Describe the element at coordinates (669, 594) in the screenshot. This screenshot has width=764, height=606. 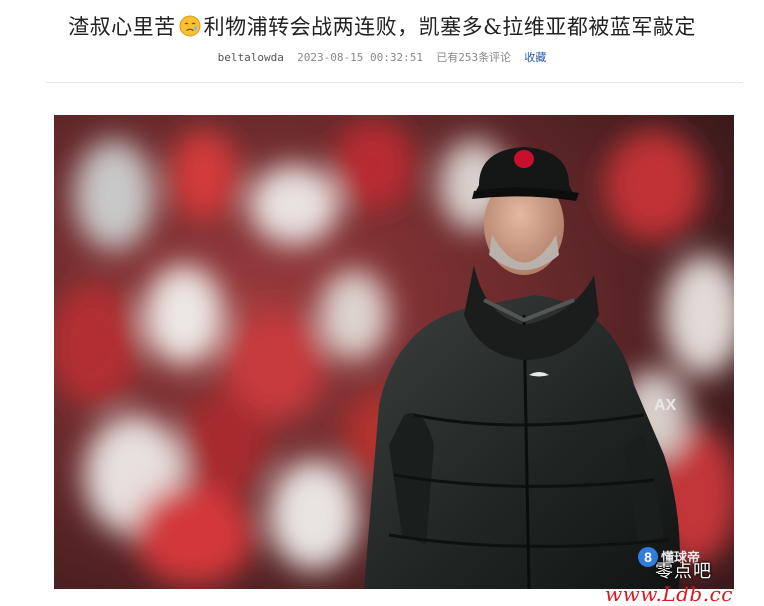
I see `watermark-url: www.Ldb.cc` at that location.